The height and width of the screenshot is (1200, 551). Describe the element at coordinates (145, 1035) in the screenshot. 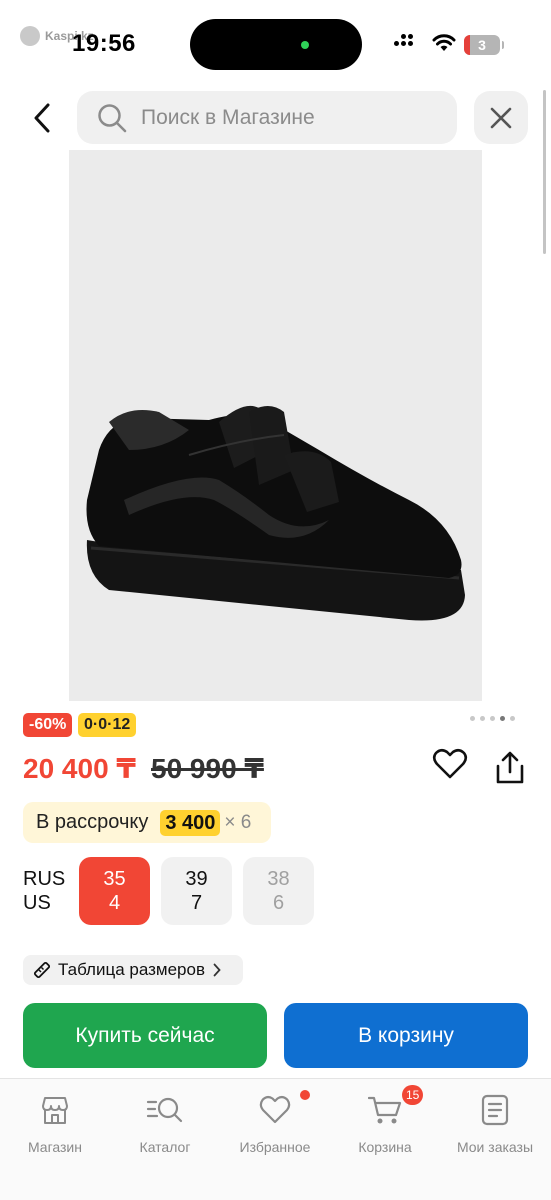

I see `buy-now-button: Купить сейчас` at that location.